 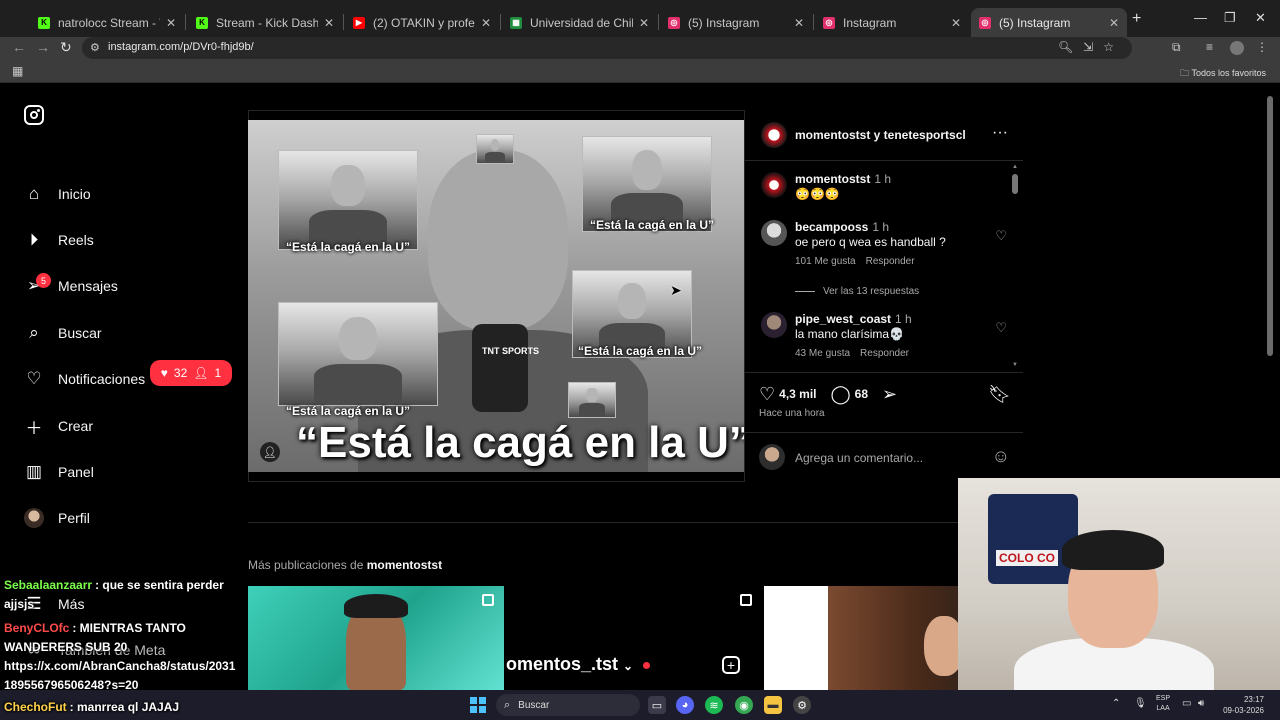 I want to click on chat-text: WANDERERS SUB 20, so click(x=66, y=647).